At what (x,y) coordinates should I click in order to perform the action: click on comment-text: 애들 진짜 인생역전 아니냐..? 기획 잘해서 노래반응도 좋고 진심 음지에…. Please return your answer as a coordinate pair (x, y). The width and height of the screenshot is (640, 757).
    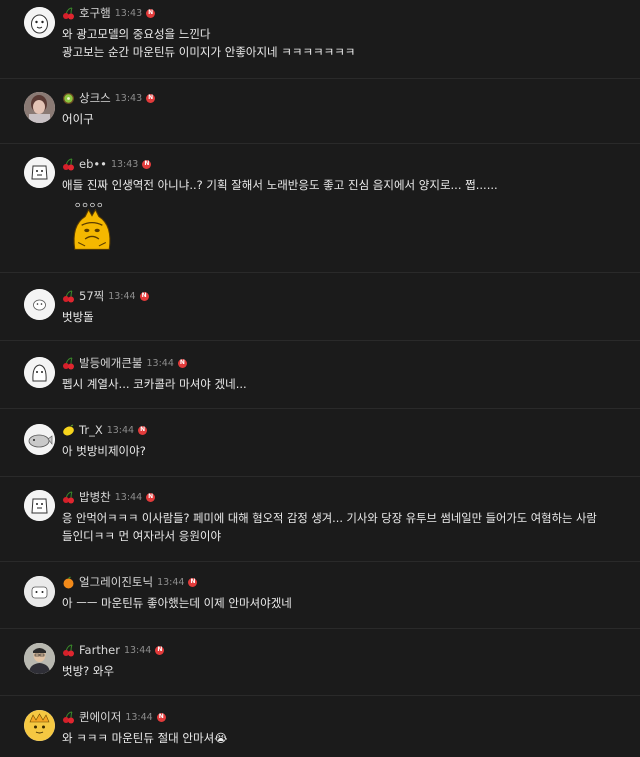
    Looking at the image, I should click on (280, 185).